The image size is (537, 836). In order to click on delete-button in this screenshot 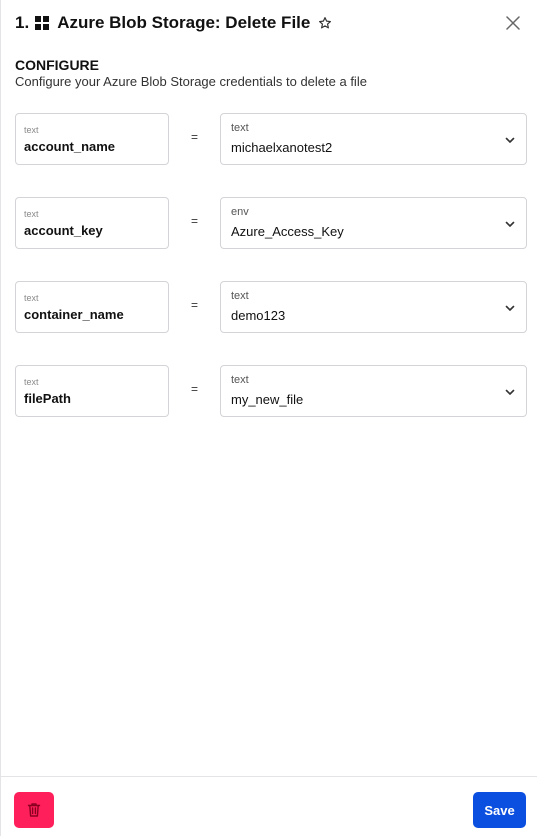, I will do `click(34, 810)`.